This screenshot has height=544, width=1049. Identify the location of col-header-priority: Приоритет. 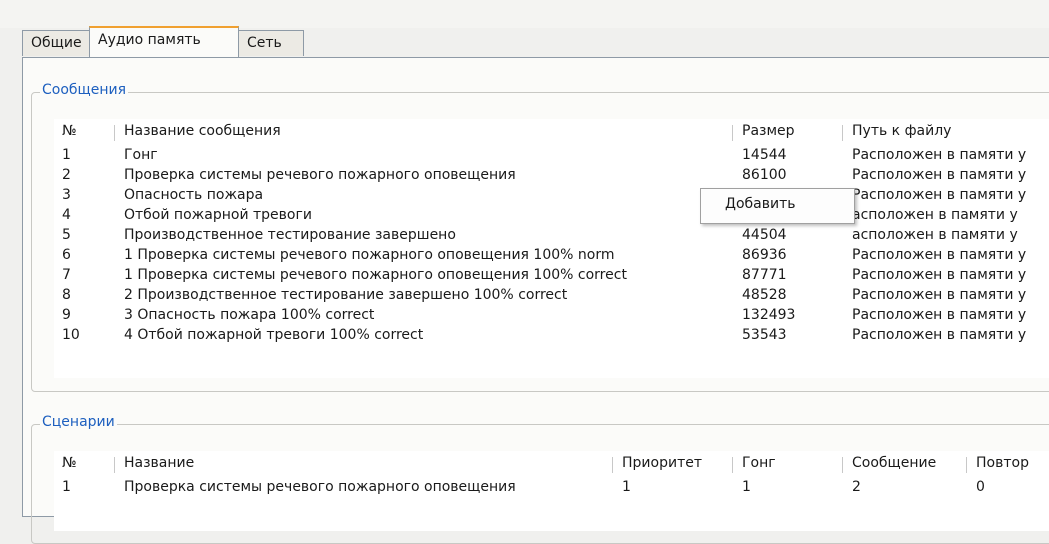
(658, 465).